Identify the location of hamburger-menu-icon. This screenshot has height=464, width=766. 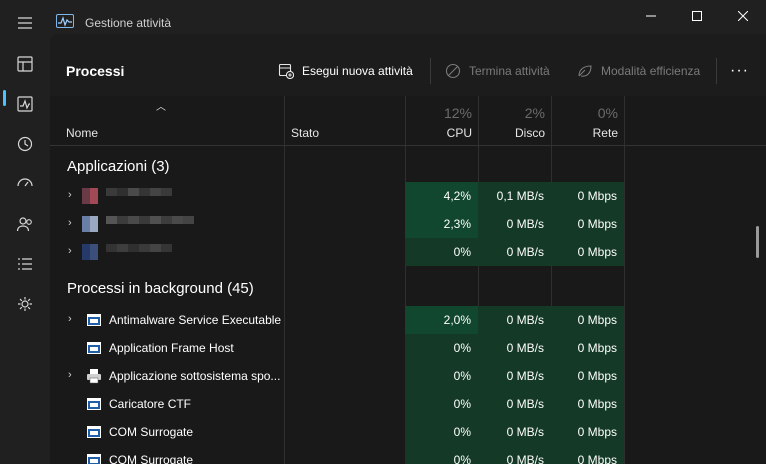
(25, 23).